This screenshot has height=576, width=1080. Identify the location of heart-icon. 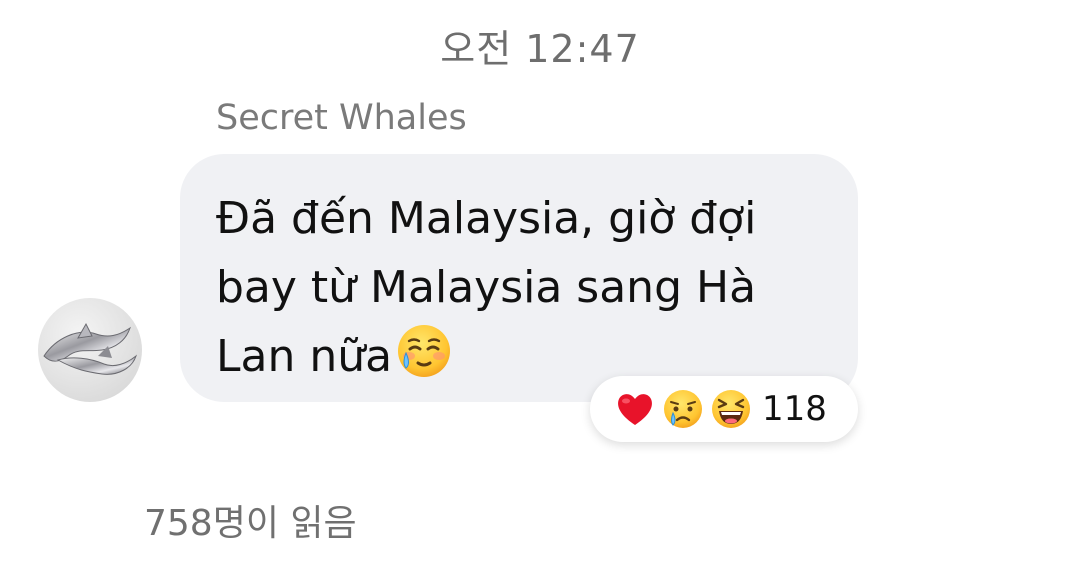
(635, 409).